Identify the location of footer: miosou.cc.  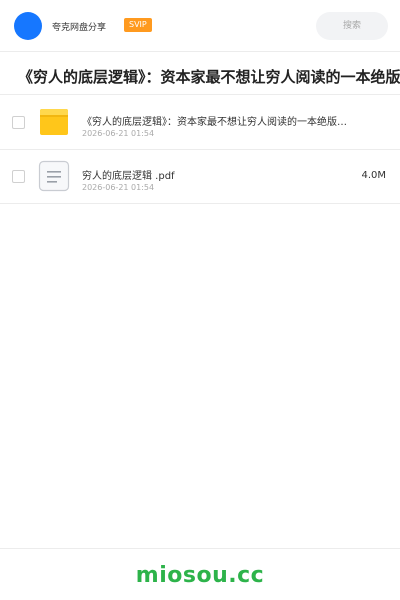
(200, 574).